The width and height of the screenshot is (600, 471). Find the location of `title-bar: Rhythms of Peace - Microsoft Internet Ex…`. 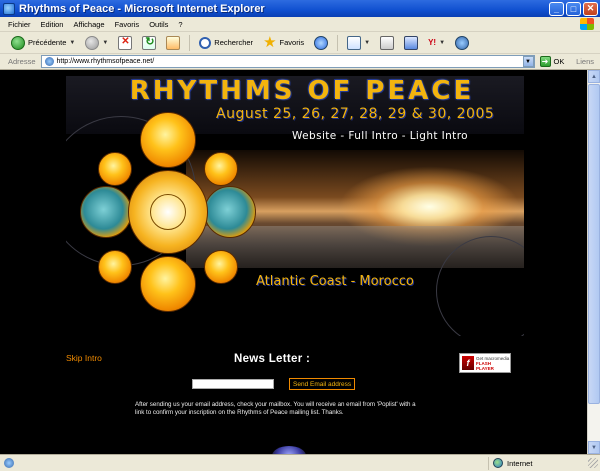

title-bar: Rhythms of Peace - Microsoft Internet Ex… is located at coordinates (300, 8).